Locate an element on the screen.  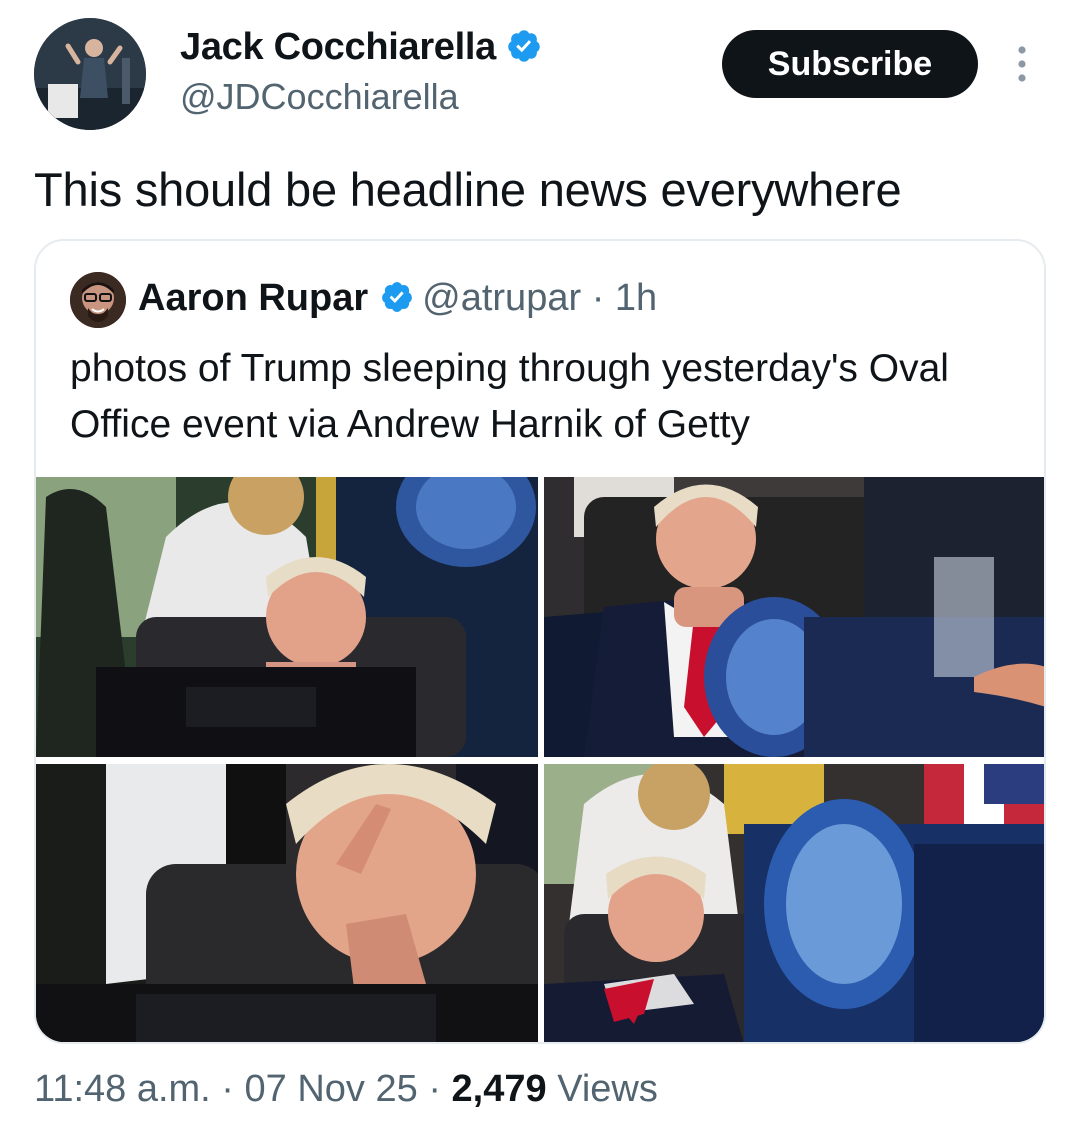
author-name-row: Jack Cocchiarella is located at coordinates (361, 47).